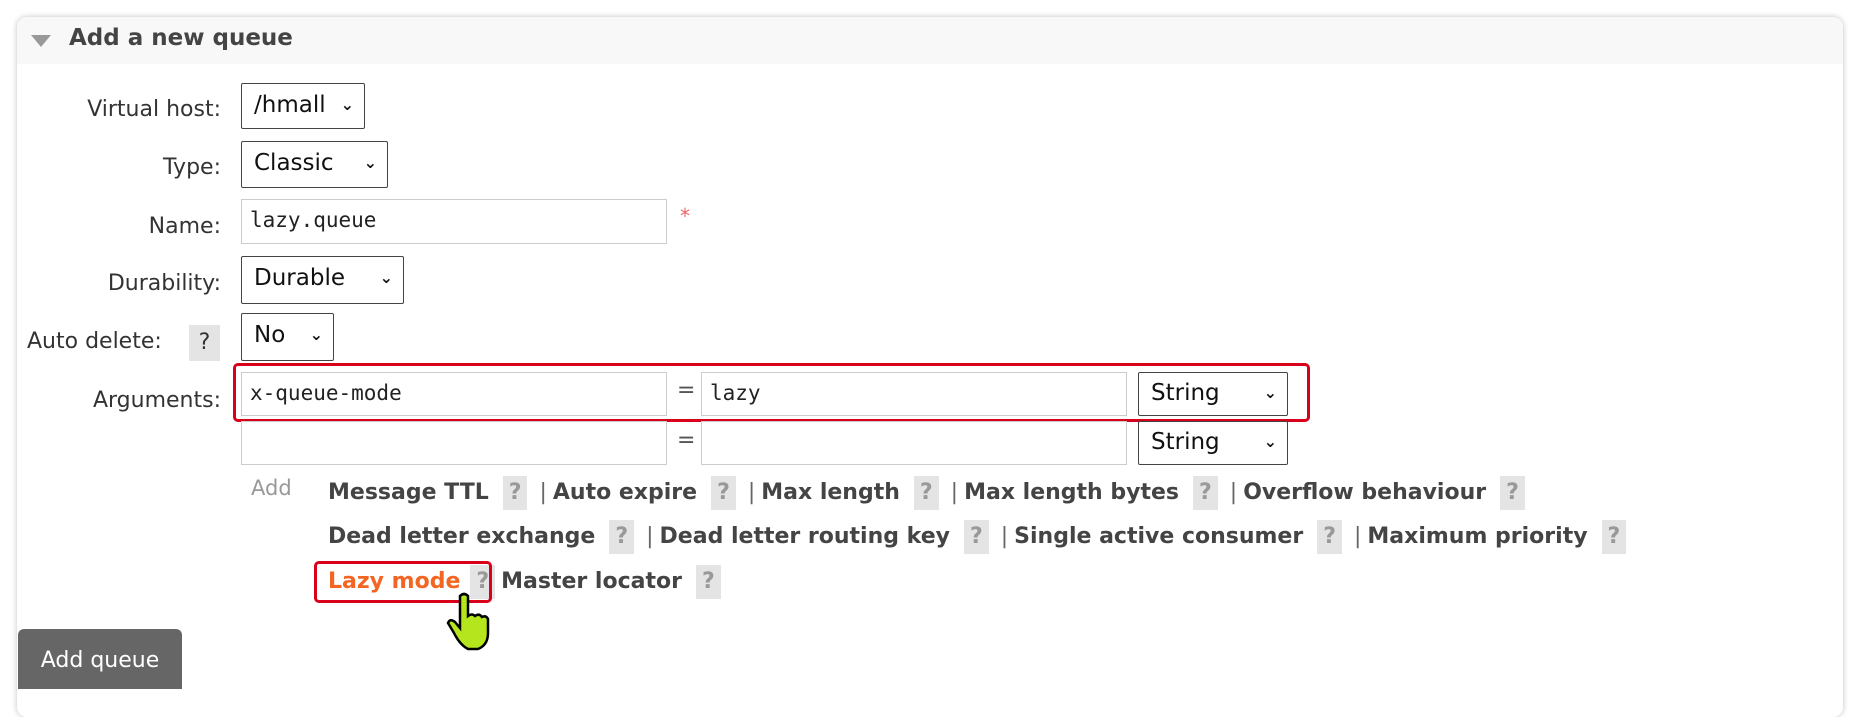  Describe the element at coordinates (1071, 492) in the screenshot. I see `arg-link-max-length-bytes: Max length bytes` at that location.